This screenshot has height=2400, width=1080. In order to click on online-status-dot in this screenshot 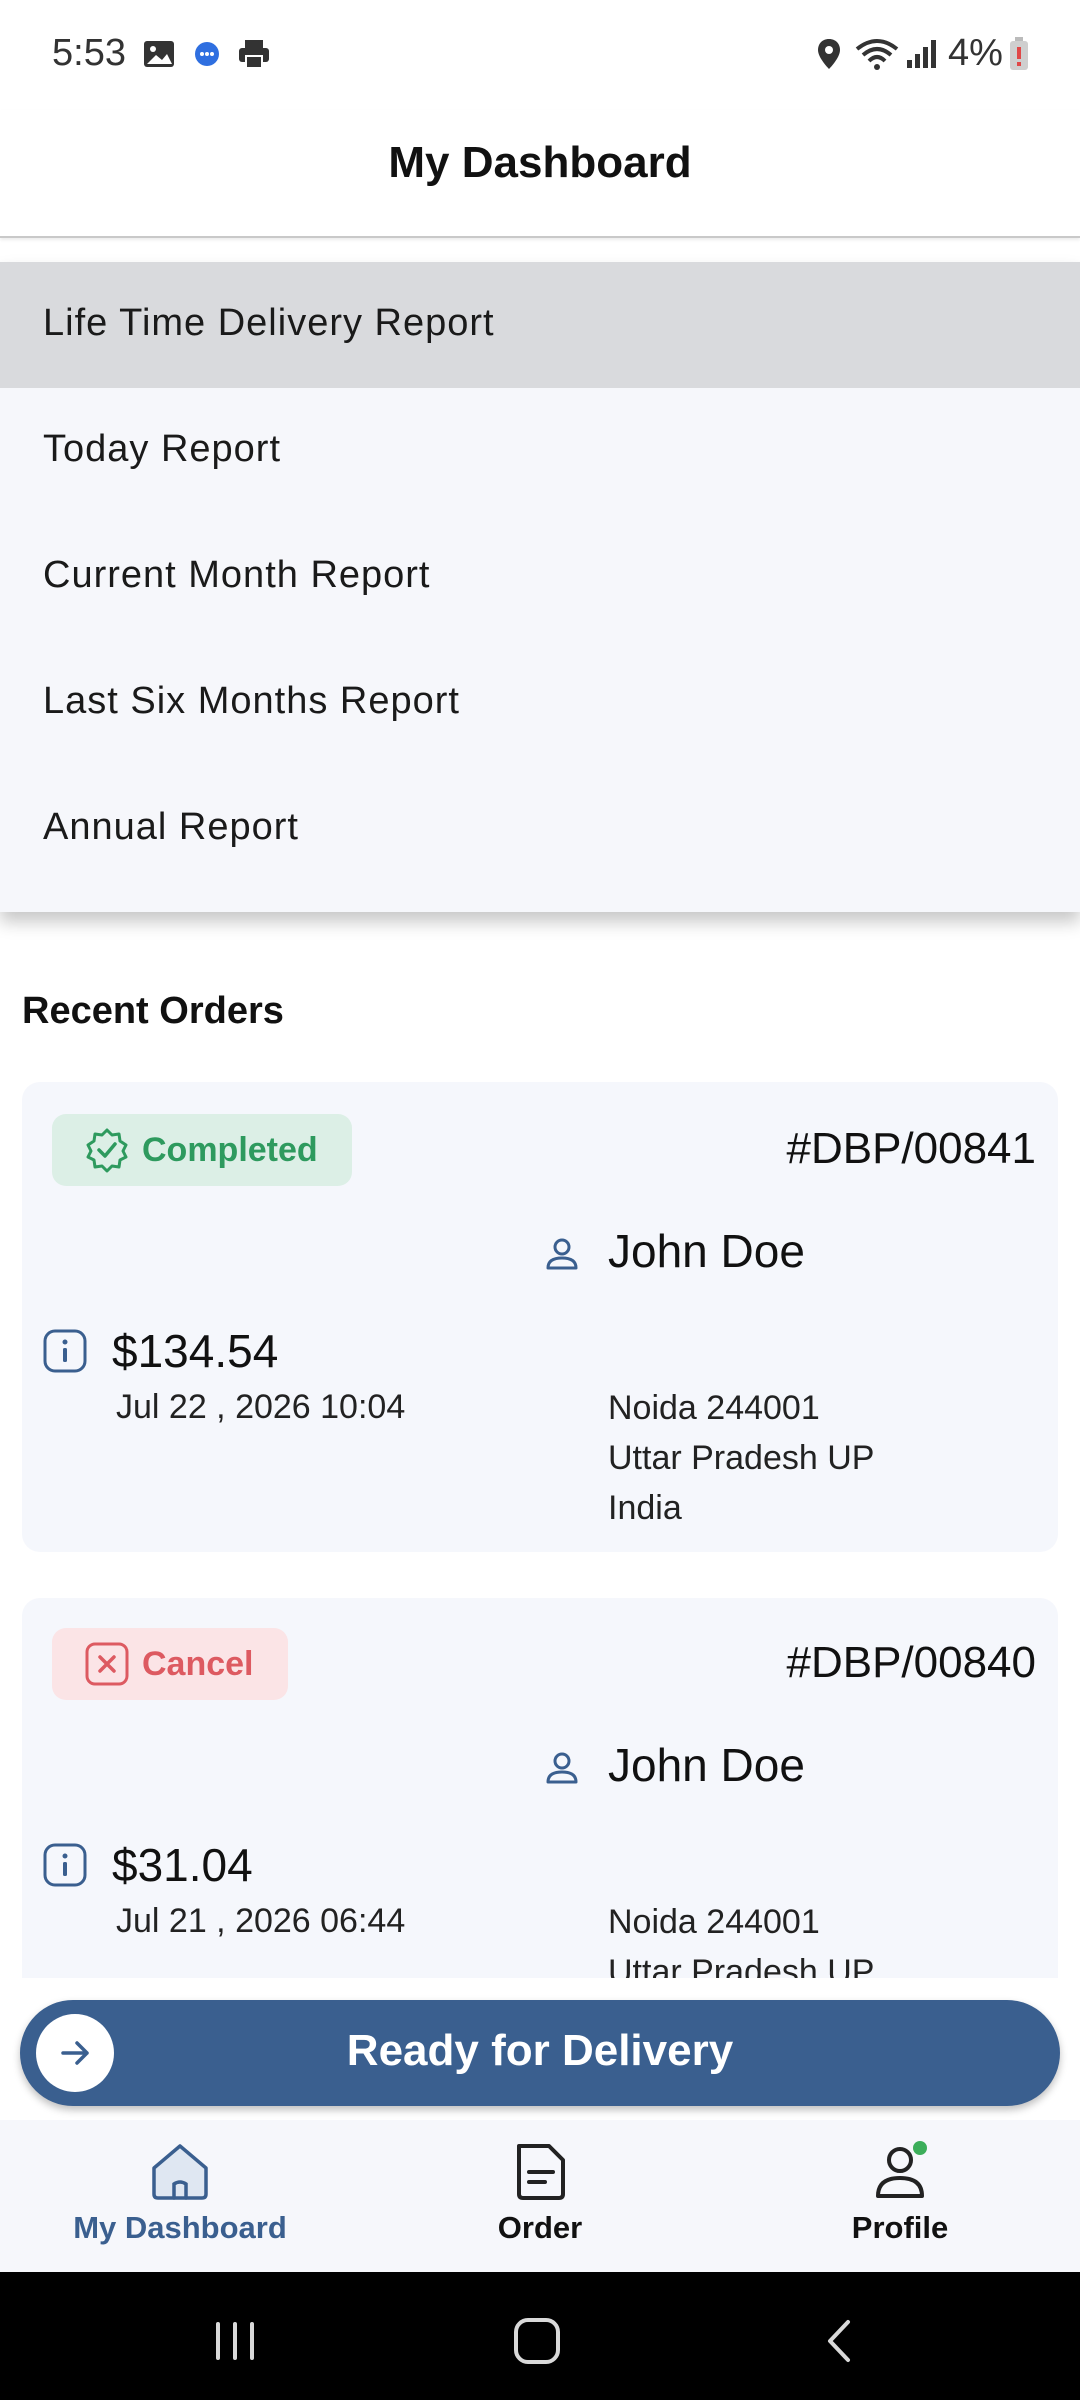, I will do `click(920, 2148)`.